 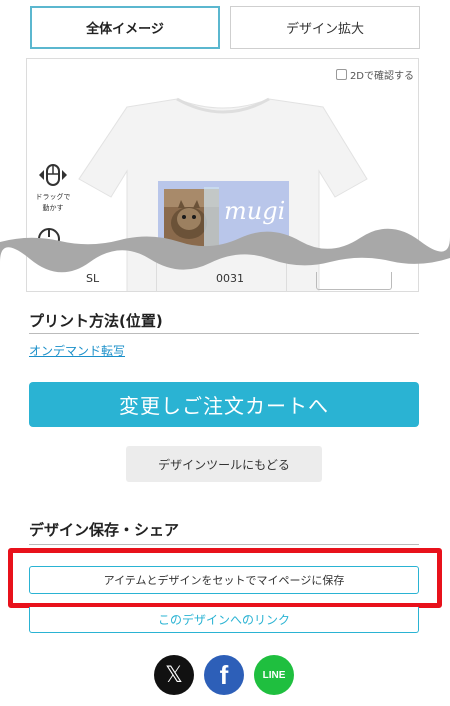 What do you see at coordinates (224, 620) in the screenshot?
I see `design-link-button: このデザインへのリンク` at bounding box center [224, 620].